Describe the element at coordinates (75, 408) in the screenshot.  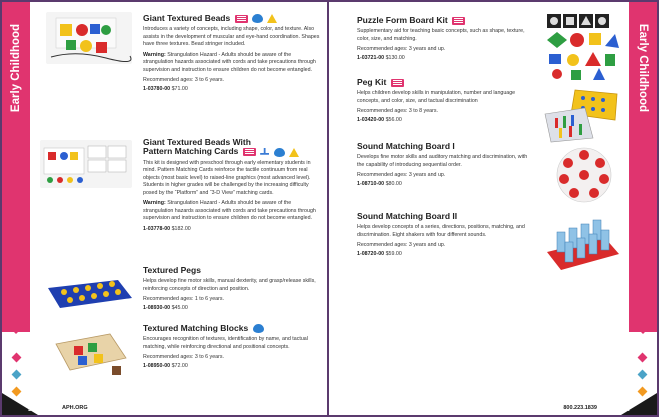
I see `footer-url: APH.ORG` at that location.